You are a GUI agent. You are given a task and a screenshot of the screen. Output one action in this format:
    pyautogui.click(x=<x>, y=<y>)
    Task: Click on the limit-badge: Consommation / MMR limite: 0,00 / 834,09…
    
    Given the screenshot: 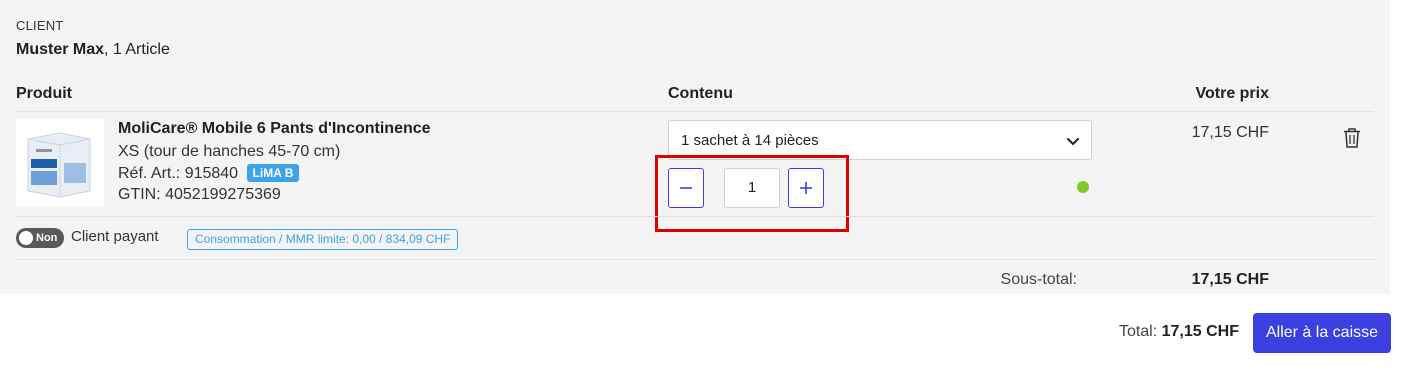 What is the action you would take?
    pyautogui.click(x=323, y=239)
    